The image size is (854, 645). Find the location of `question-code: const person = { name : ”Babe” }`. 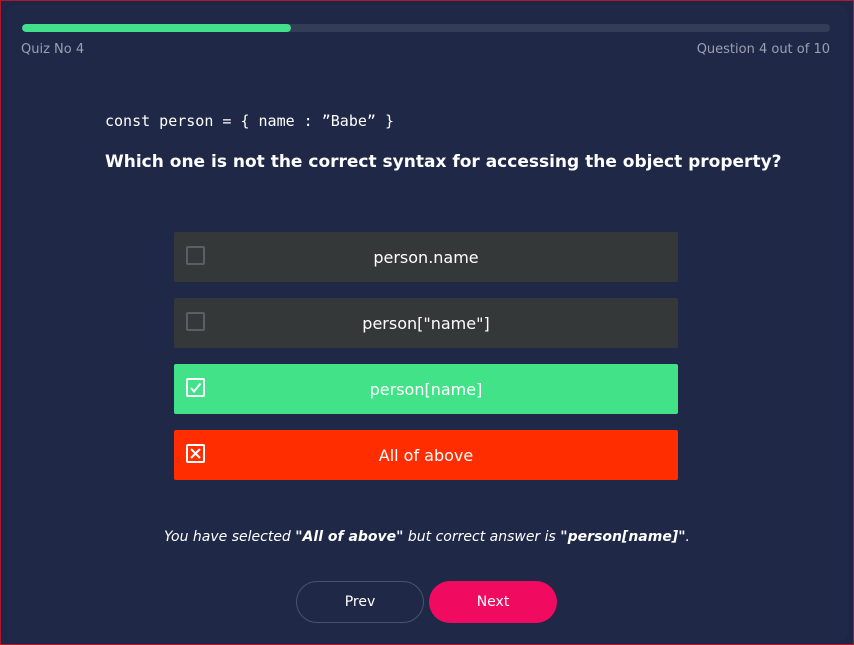

question-code: const person = { name : ”Babe” } is located at coordinates (249, 121).